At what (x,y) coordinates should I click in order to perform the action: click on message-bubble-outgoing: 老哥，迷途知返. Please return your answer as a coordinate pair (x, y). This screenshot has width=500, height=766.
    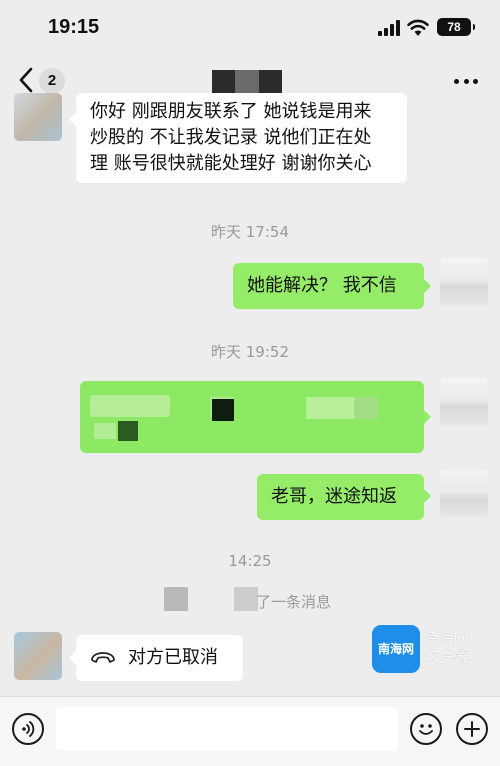
    Looking at the image, I should click on (340, 497).